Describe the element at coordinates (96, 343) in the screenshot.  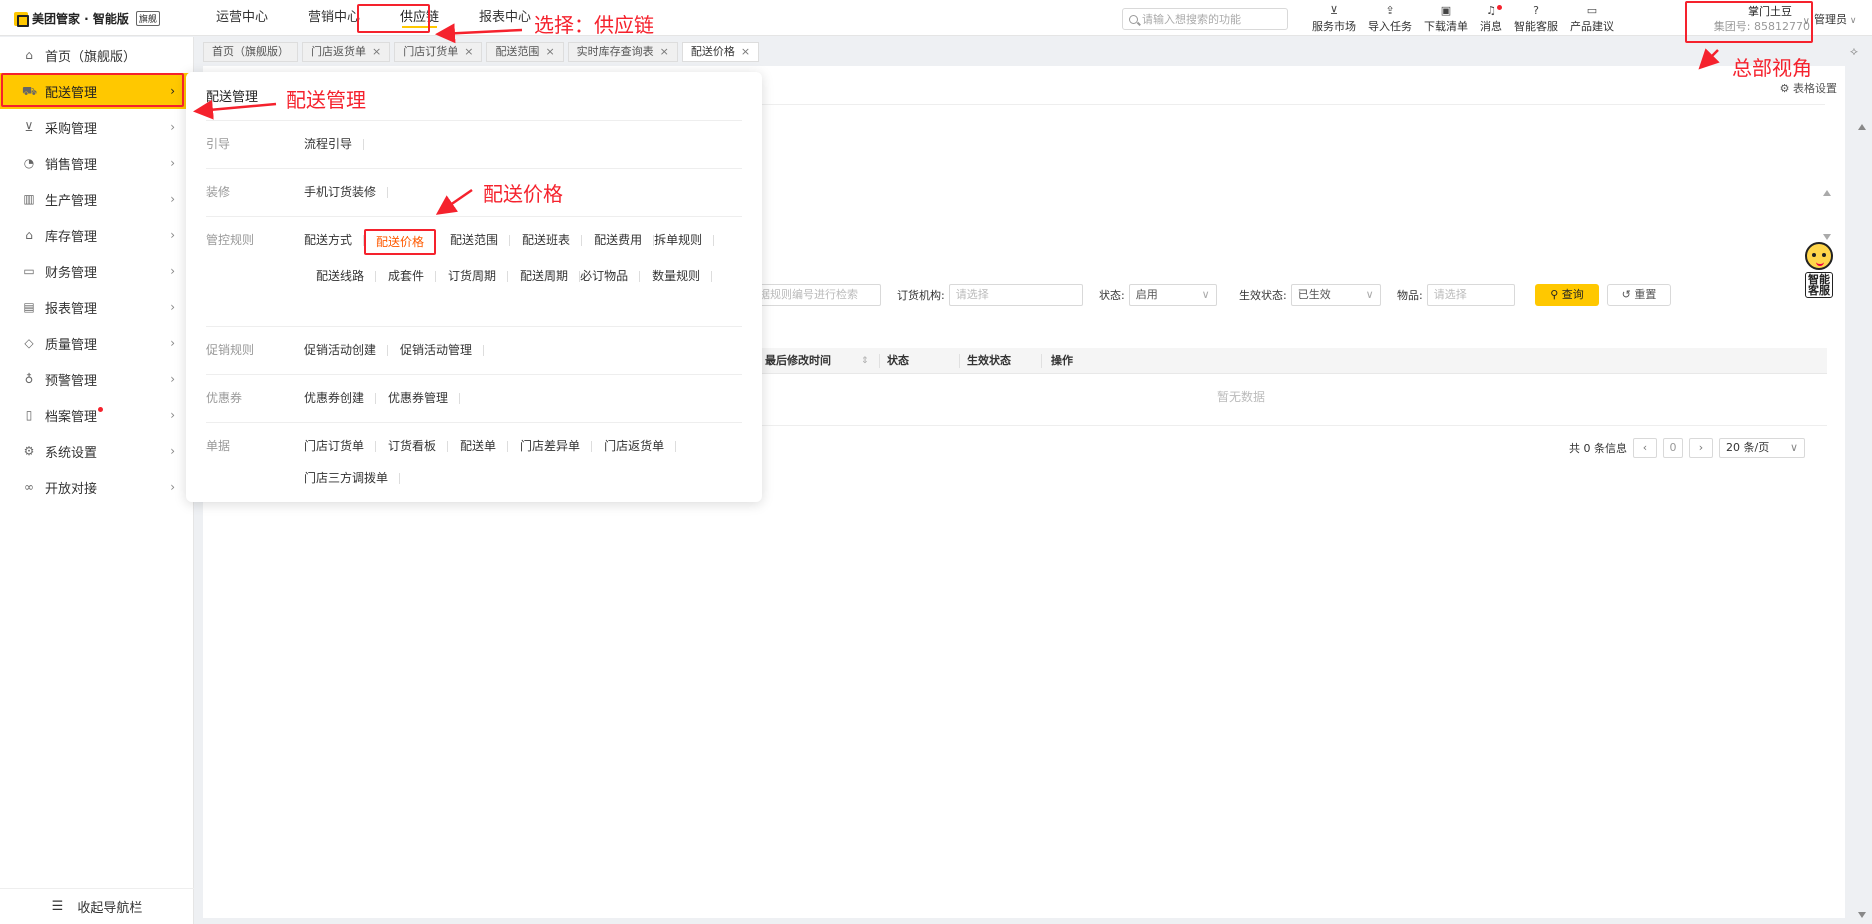
I see `sidebar-item-quality: ◇ 质量管理 ›` at that location.